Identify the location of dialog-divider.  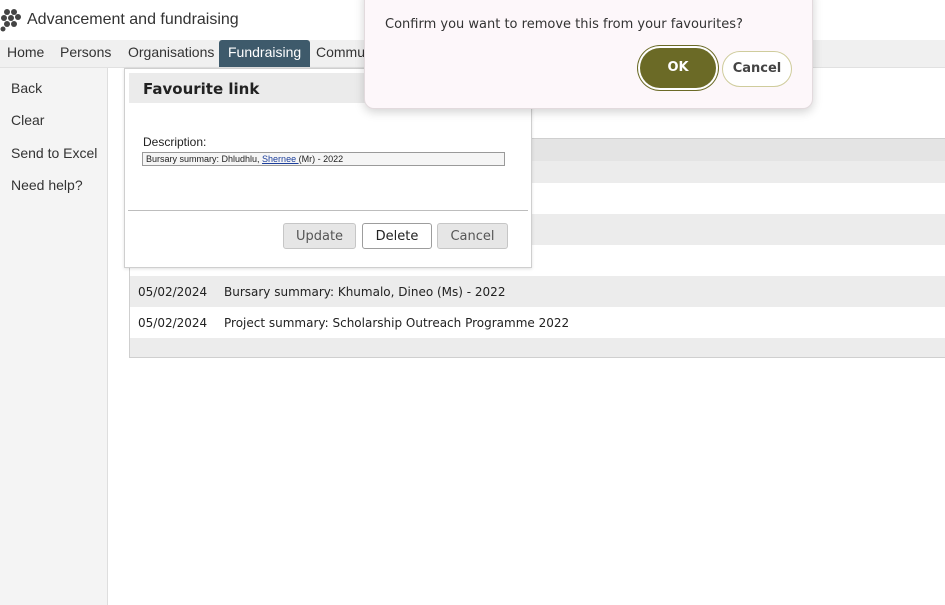
(328, 210).